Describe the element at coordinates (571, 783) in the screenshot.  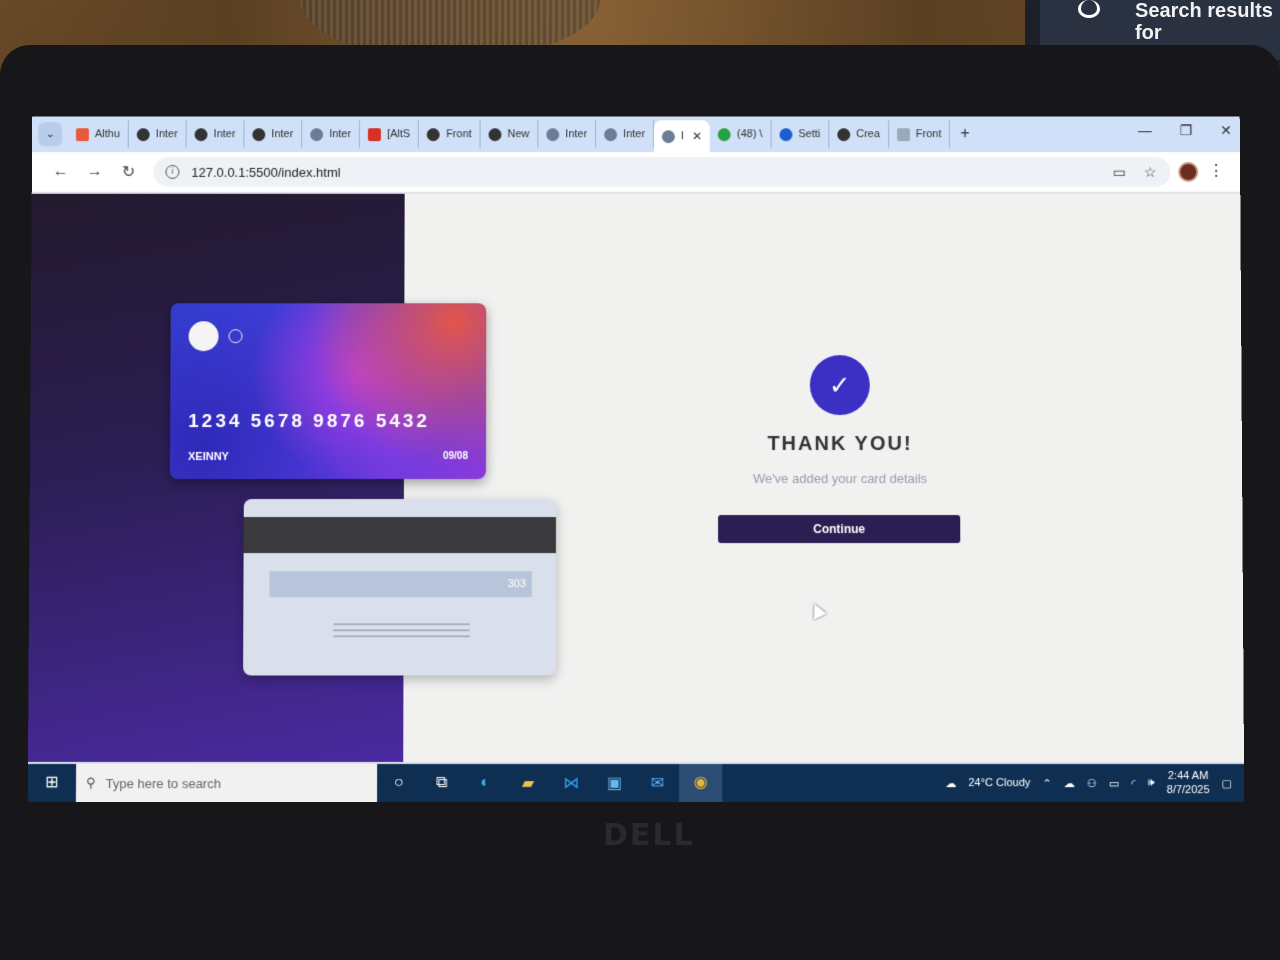
I see `vscode-icon: ⋈` at that location.